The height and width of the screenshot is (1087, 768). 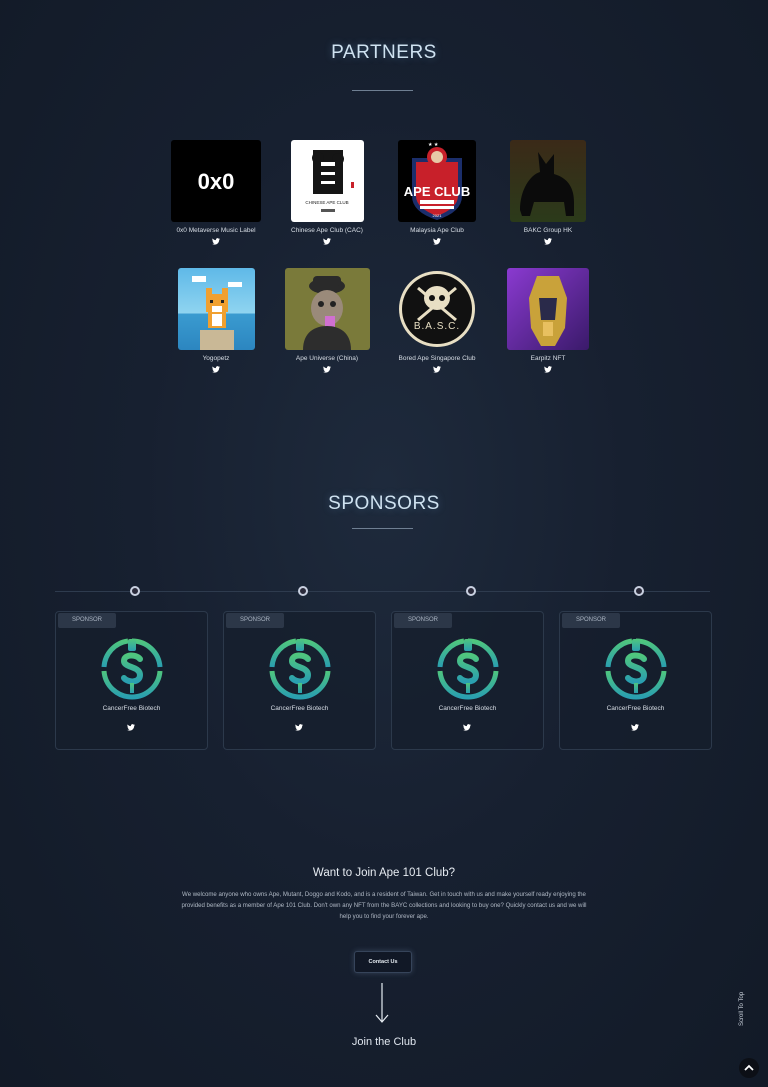 I want to click on partner-name: Malaysia Ape Club, so click(x=437, y=230).